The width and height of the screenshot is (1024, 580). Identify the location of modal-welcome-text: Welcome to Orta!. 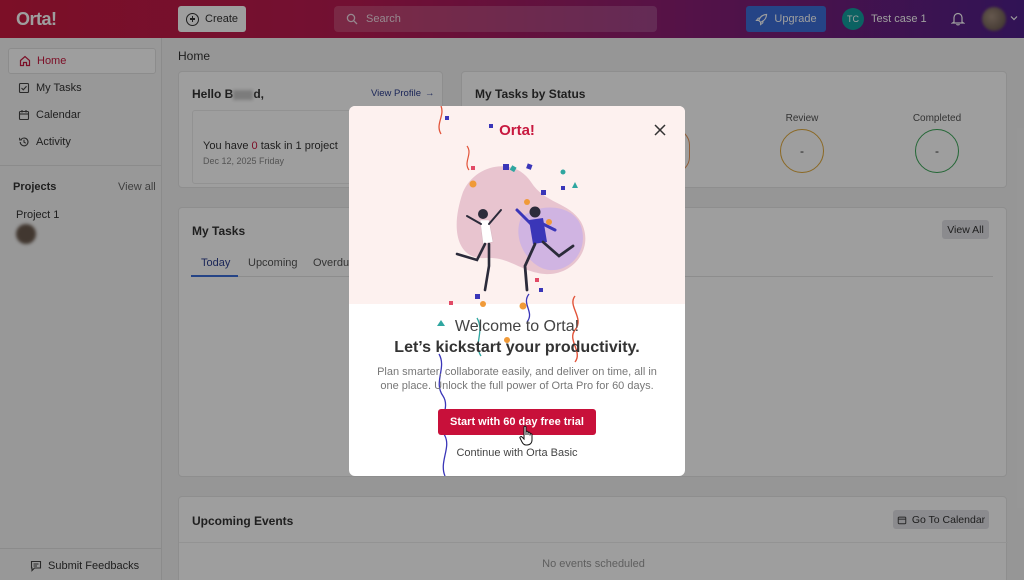
(517, 326).